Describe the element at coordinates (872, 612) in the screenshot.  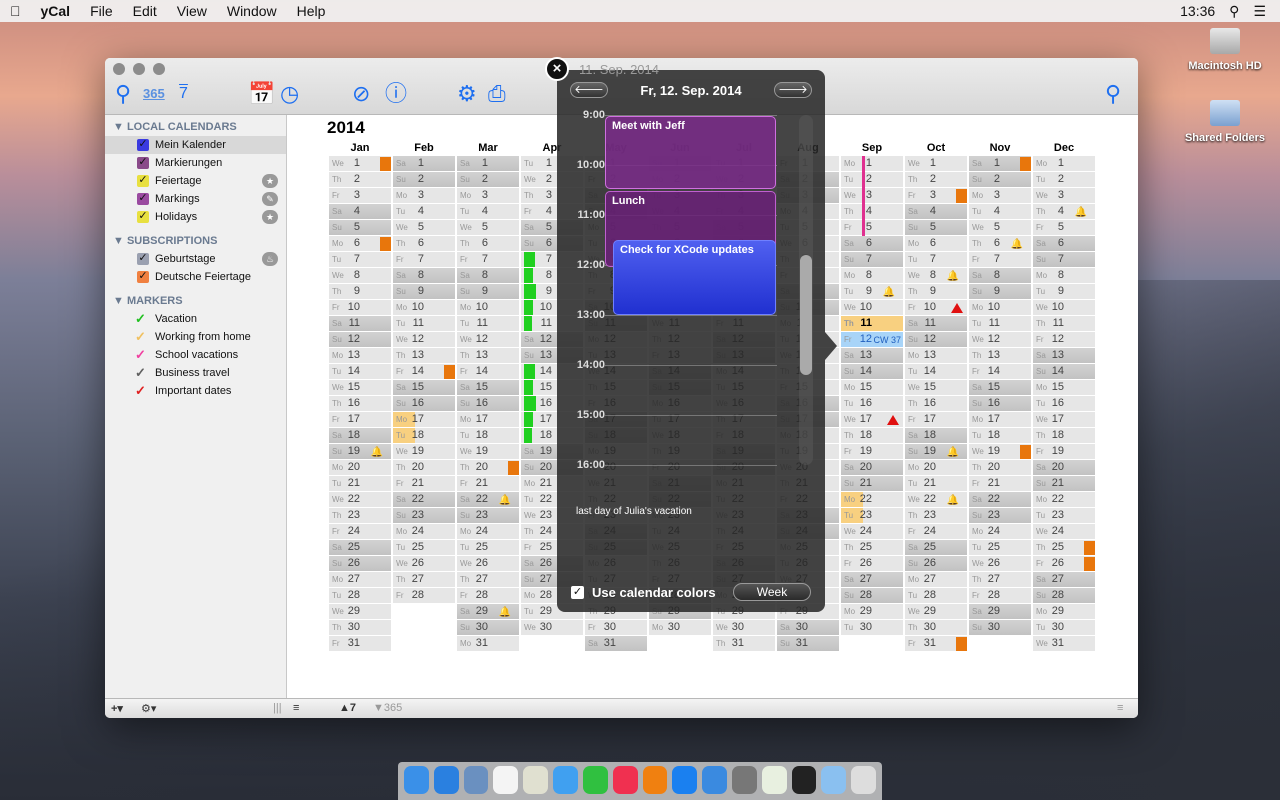
I see `day-cell: Mo 29` at that location.